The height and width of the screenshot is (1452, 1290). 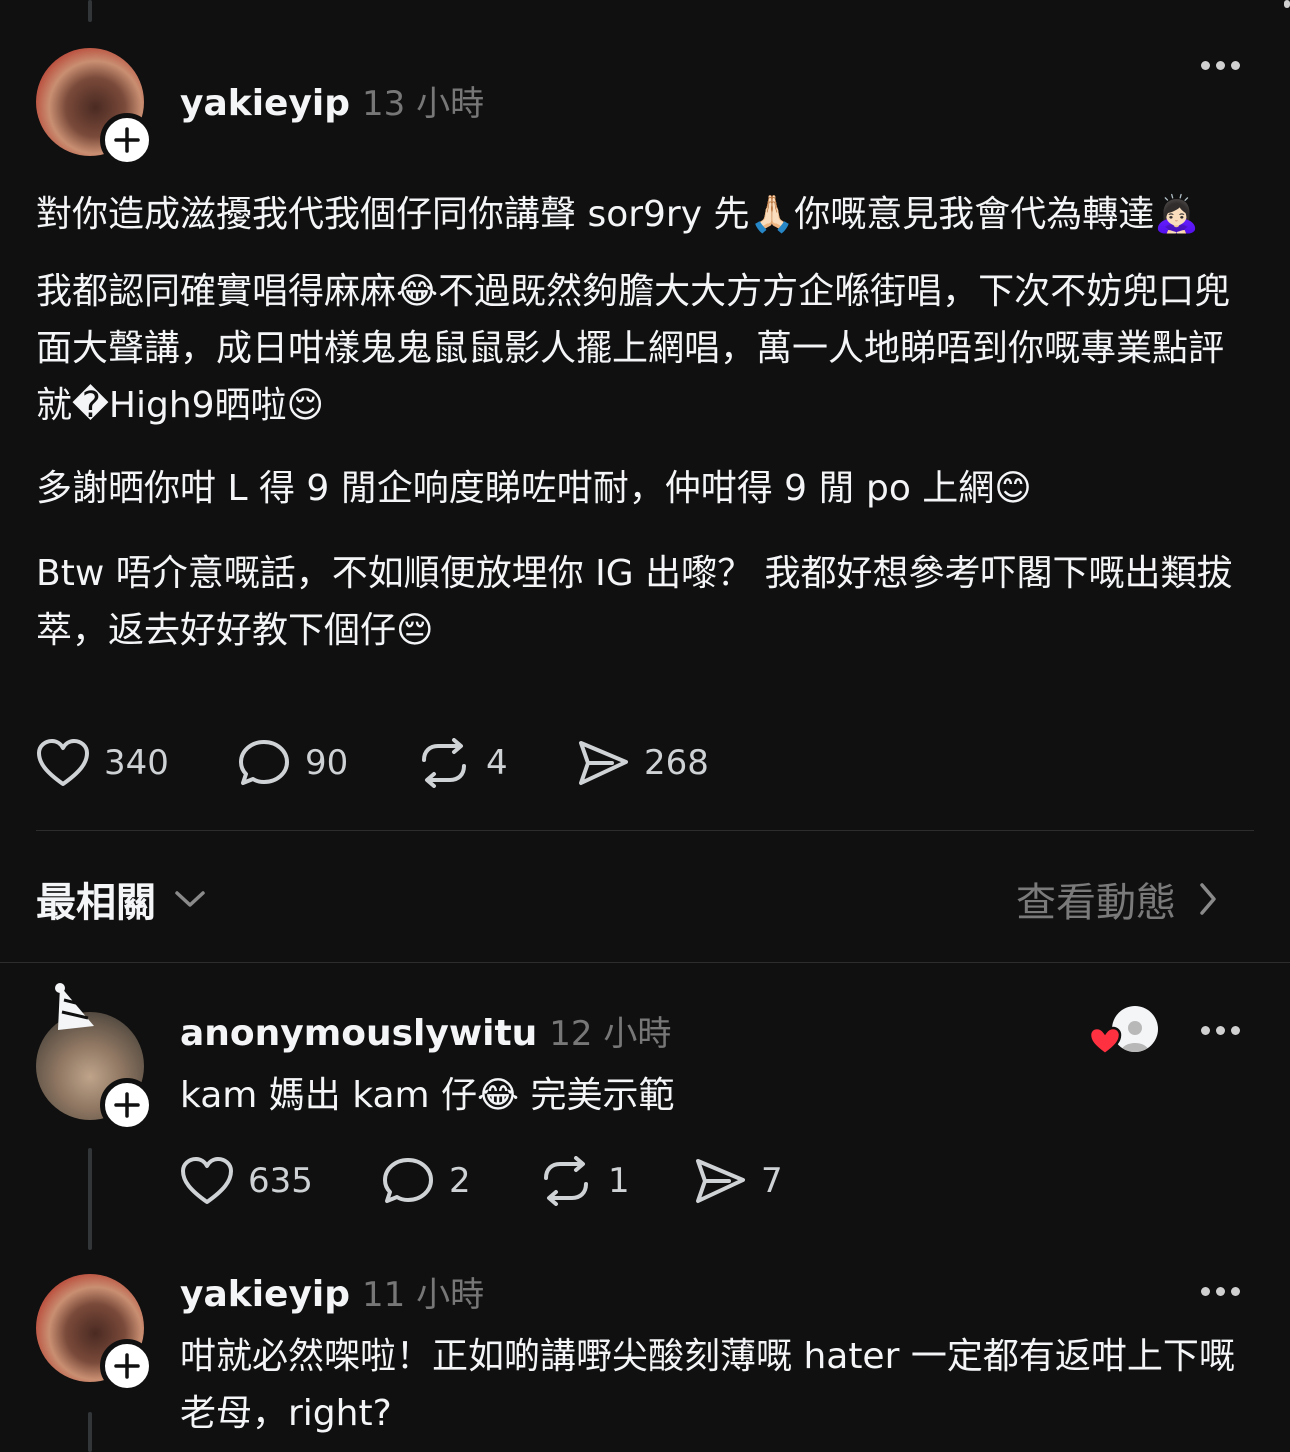 I want to click on thread-connector-top, so click(x=90, y=11).